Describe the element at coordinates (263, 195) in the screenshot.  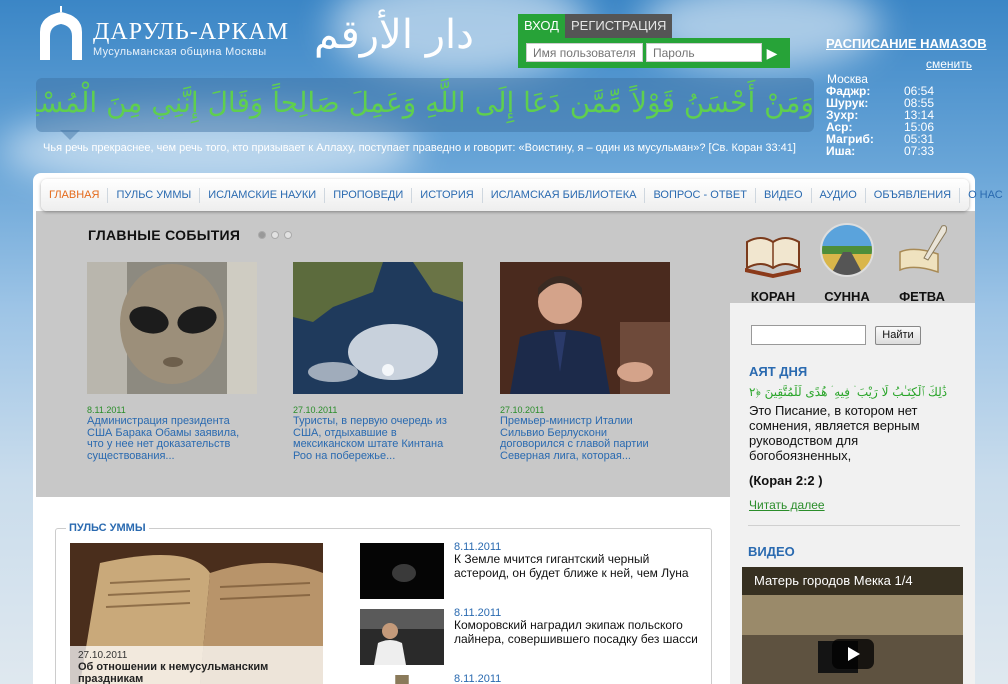
I see `nav-item-sciences: ИСЛАМСКИЕ НАУКИ` at that location.